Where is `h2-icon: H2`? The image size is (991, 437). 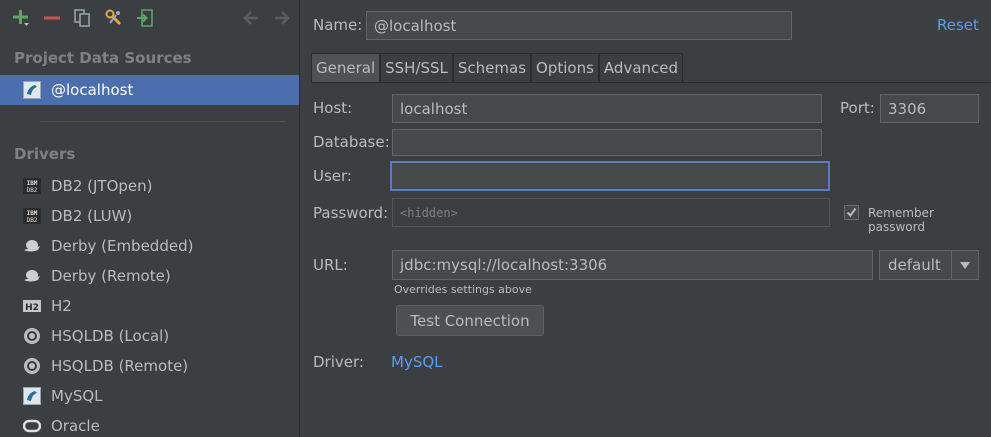
h2-icon: H2 is located at coordinates (32, 306).